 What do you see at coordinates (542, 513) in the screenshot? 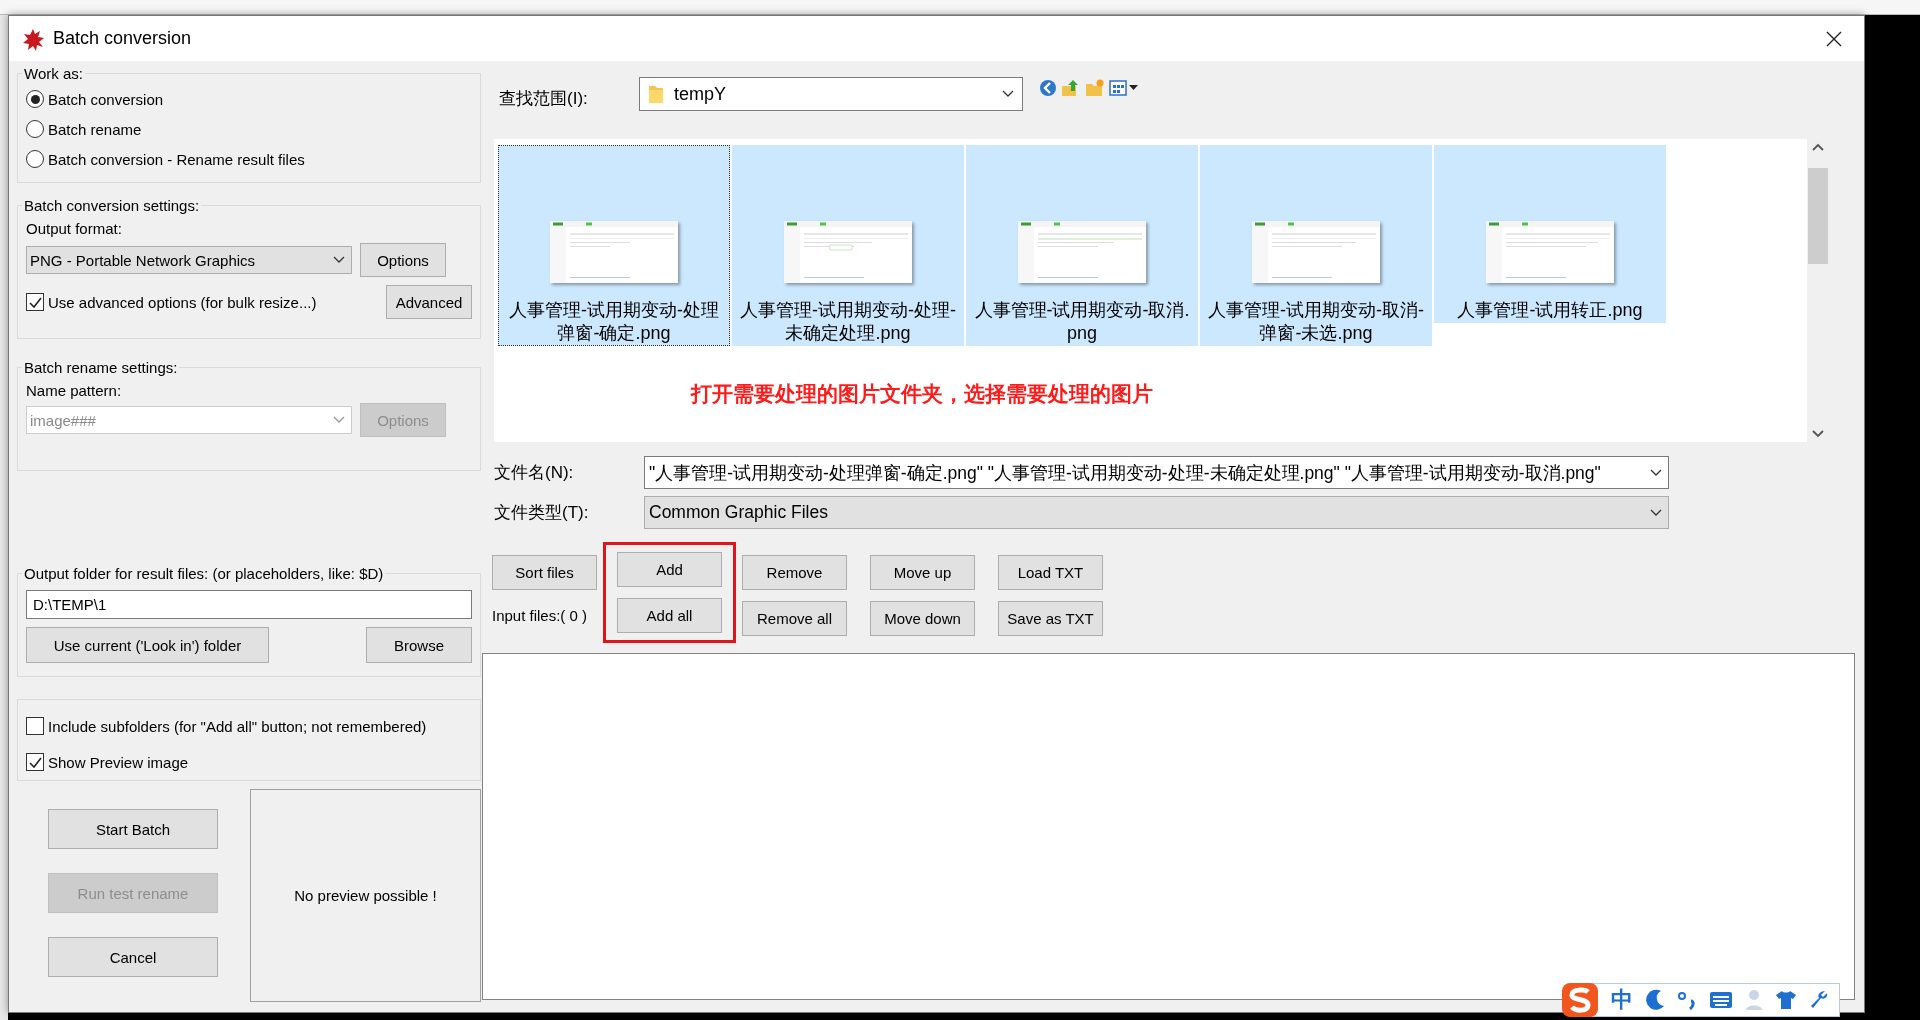
I see `file-type-label: 文件类型(T):` at bounding box center [542, 513].